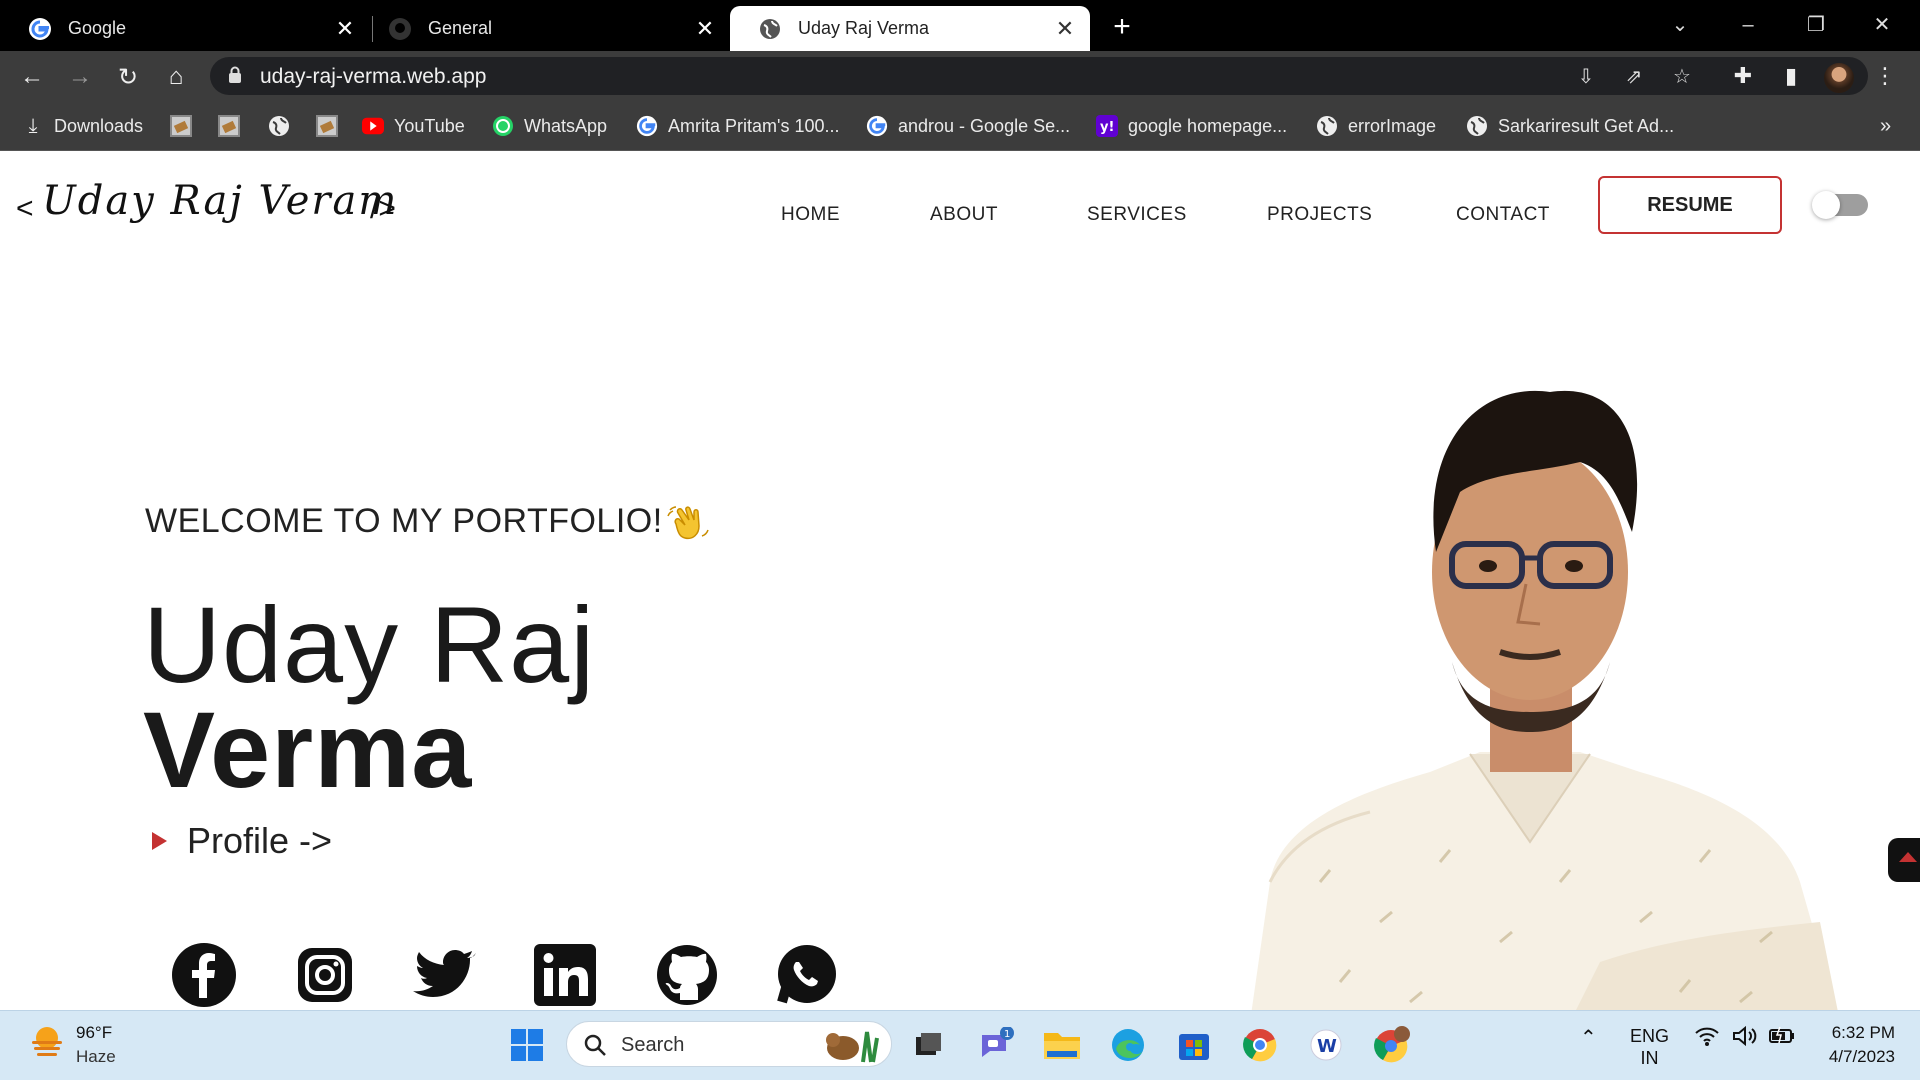 This screenshot has height=1080, width=1920. Describe the element at coordinates (910, 28) in the screenshot. I see `tab-uday-raj-verma: Uday Raj Verma ✕` at that location.